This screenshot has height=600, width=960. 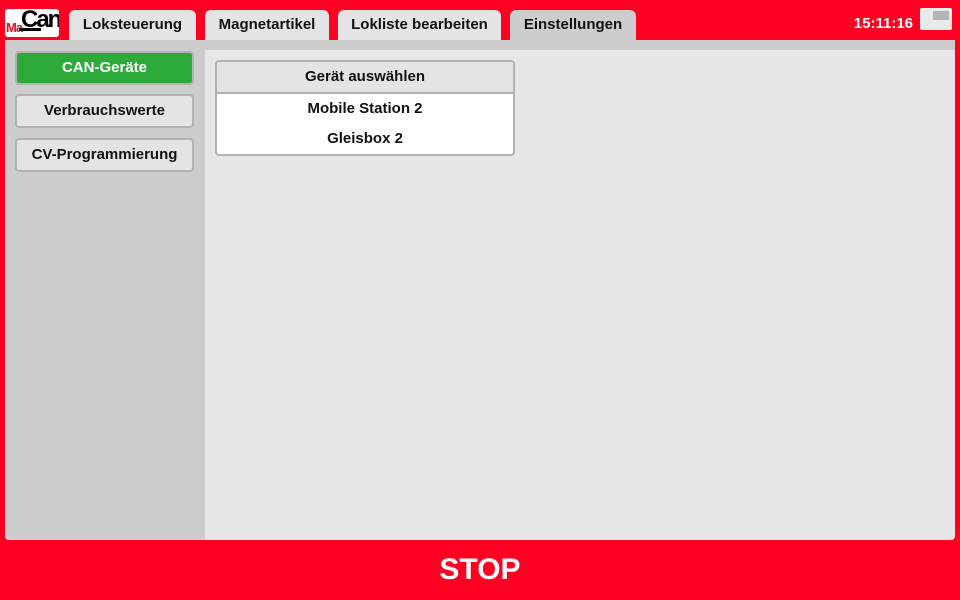 I want to click on tab-loksteuerung: Loksteuerung, so click(x=132, y=25).